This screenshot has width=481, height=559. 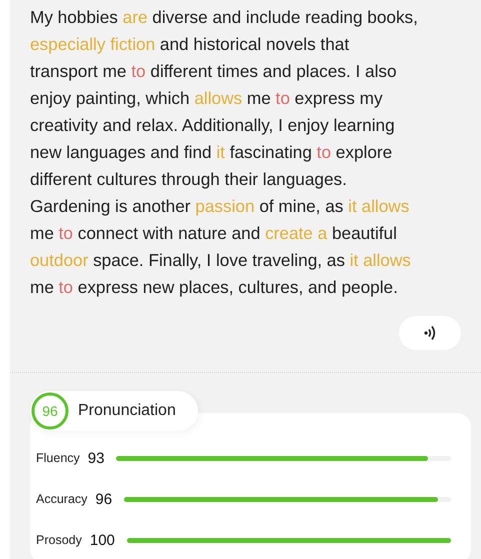 I want to click on metric-label: Fluency, so click(x=58, y=458).